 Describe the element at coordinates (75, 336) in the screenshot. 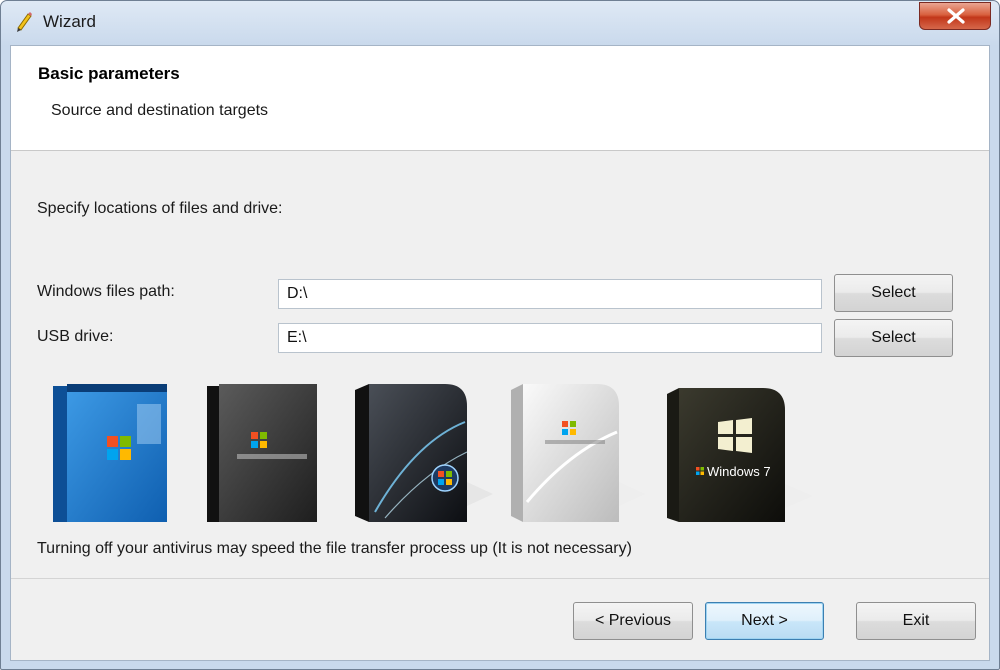

I see `usb-drive-label: USB drive:` at that location.